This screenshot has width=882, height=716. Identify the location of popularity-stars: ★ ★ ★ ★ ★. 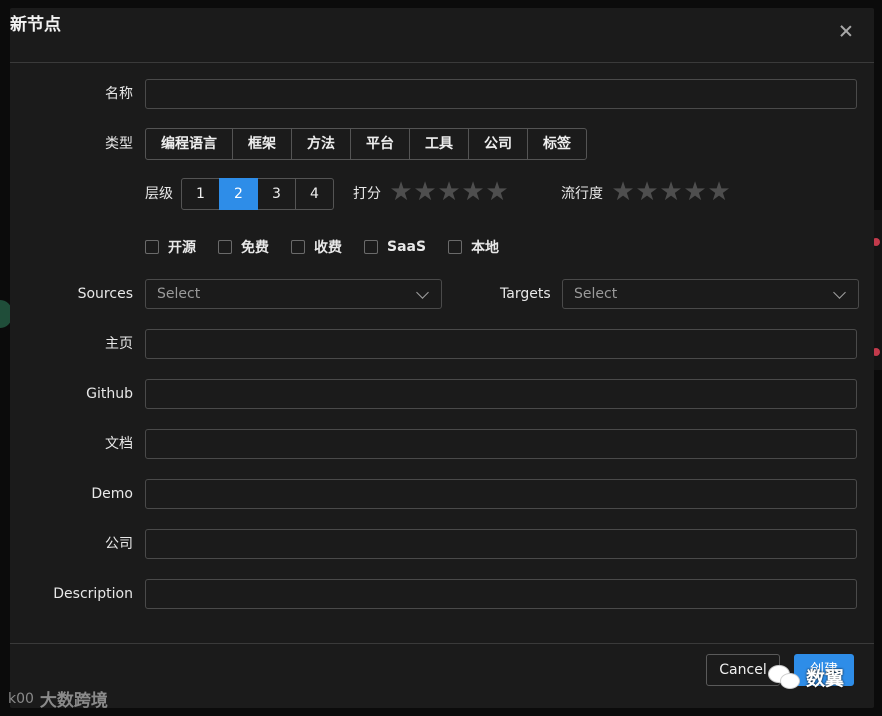
(671, 192).